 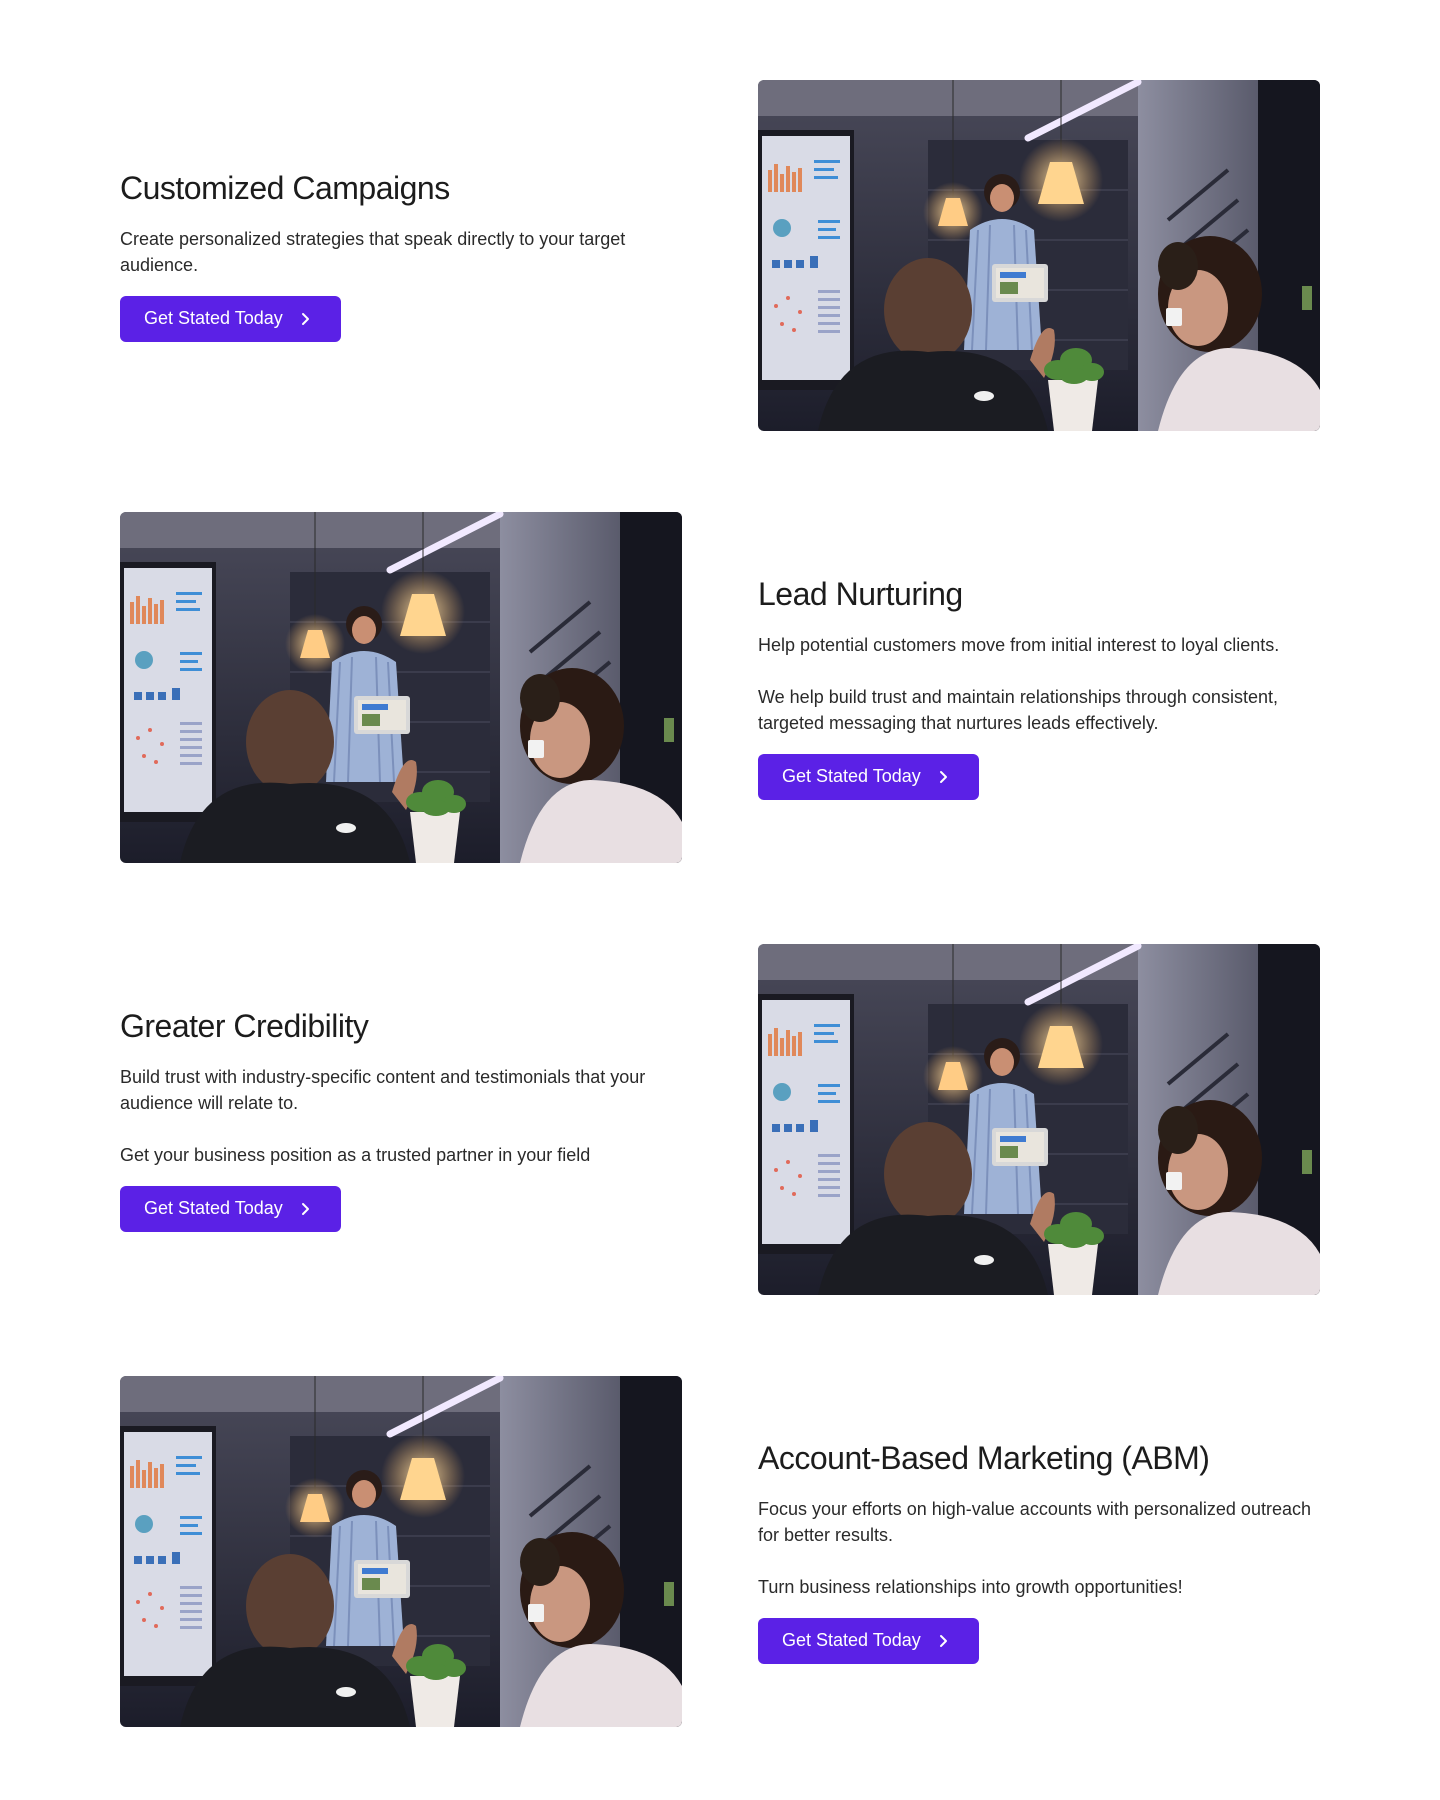 What do you see at coordinates (984, 1458) in the screenshot?
I see `feature-title: Account-Based Marketing (ABM)` at bounding box center [984, 1458].